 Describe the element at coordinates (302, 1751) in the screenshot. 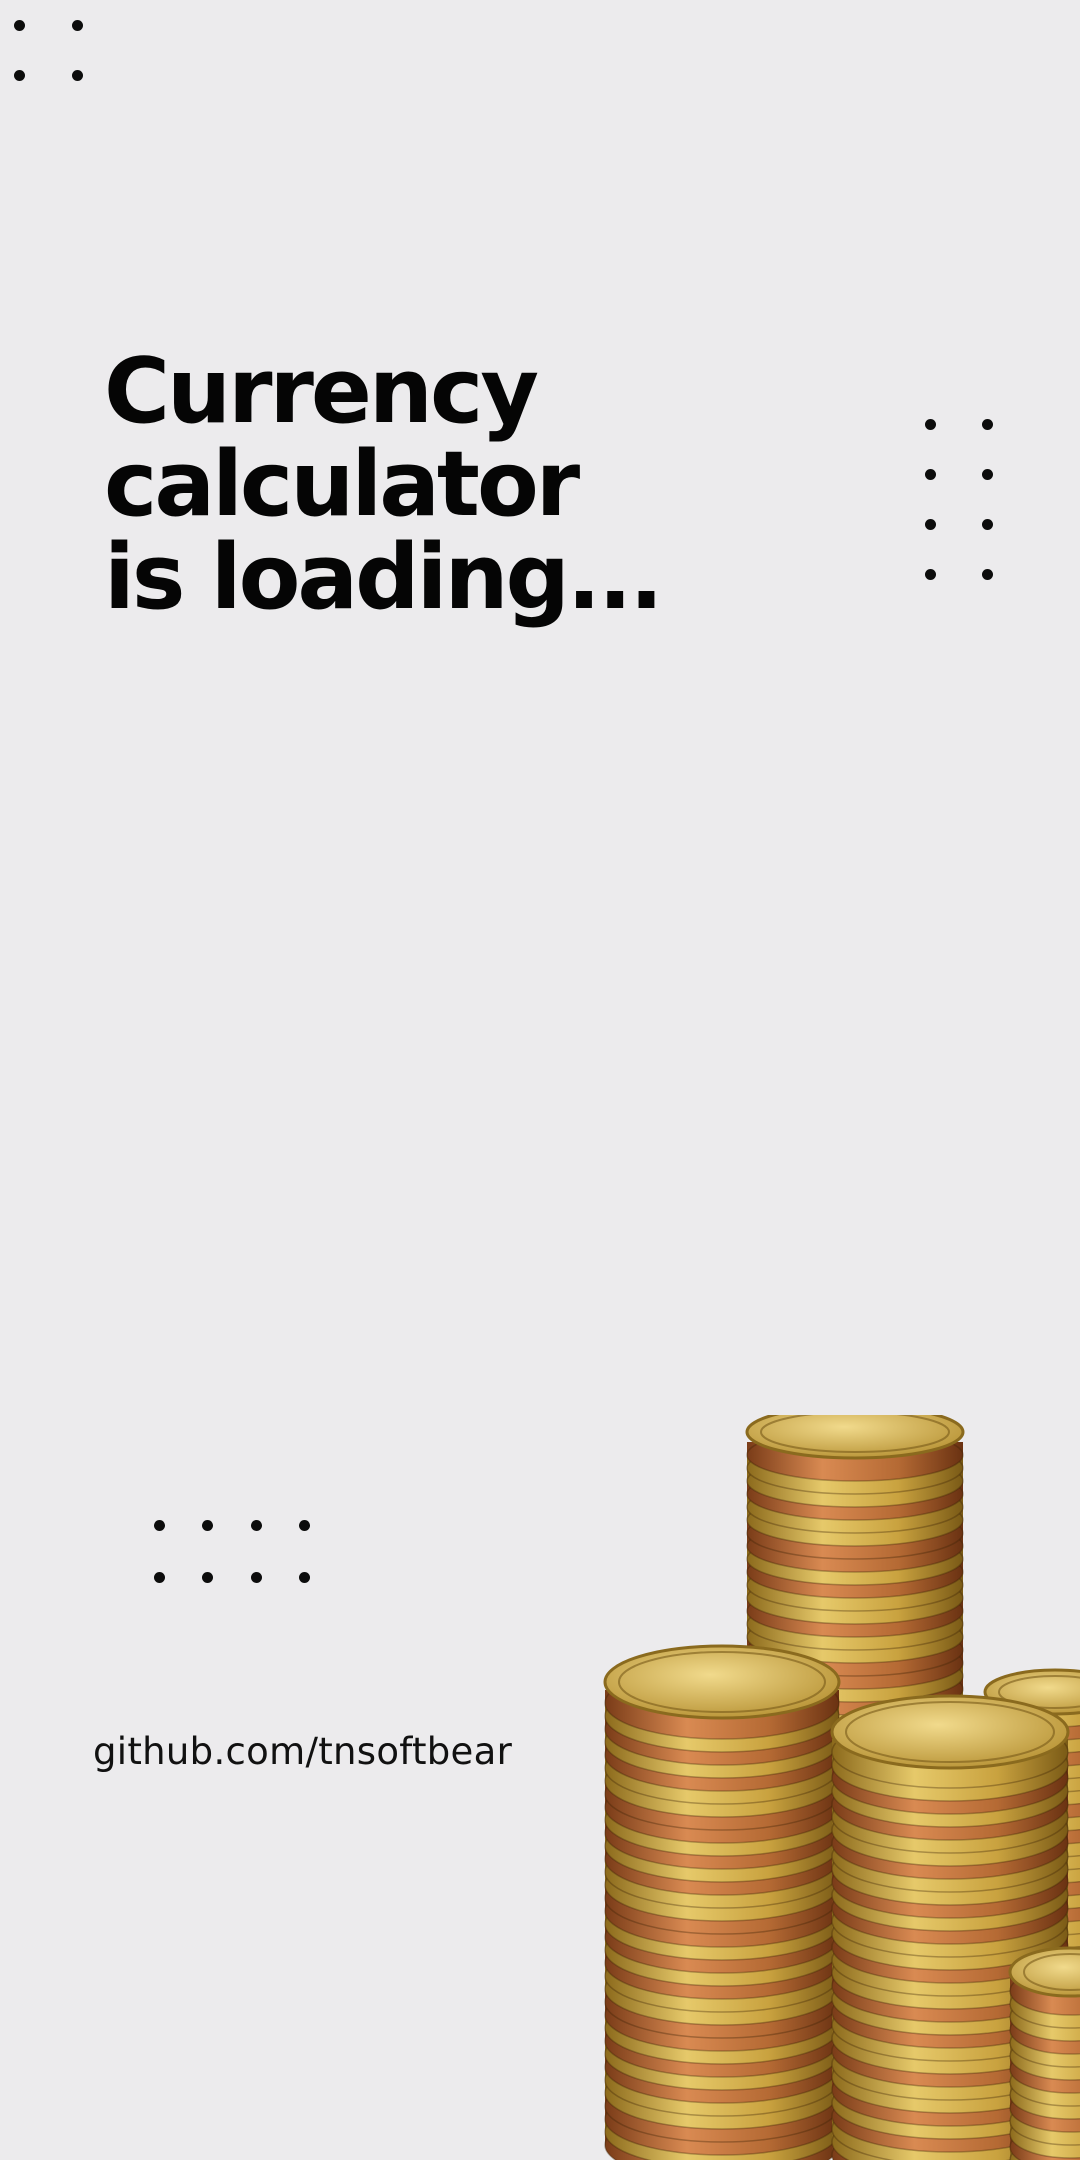

I see `github-link: github.com/tnsoftbear` at that location.